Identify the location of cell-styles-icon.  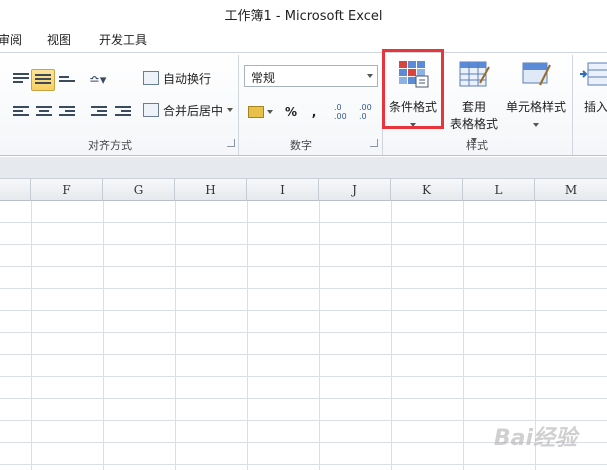
(536, 74).